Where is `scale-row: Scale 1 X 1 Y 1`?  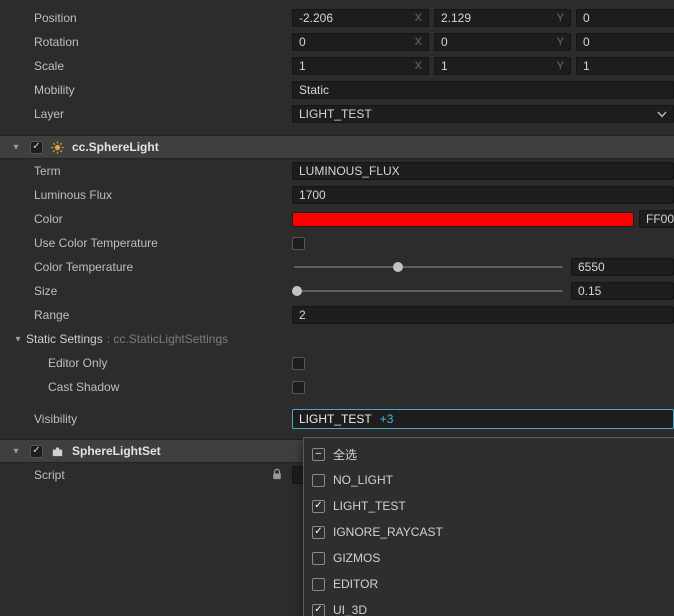 scale-row: Scale 1 X 1 Y 1 is located at coordinates (337, 66).